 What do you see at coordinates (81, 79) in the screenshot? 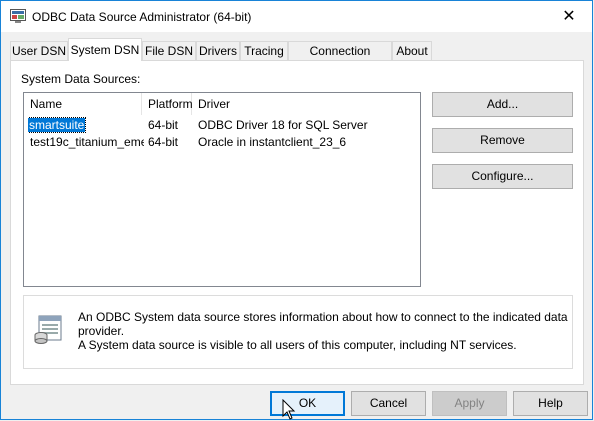
I see `system-data-sources-label: System Data Sources:` at bounding box center [81, 79].